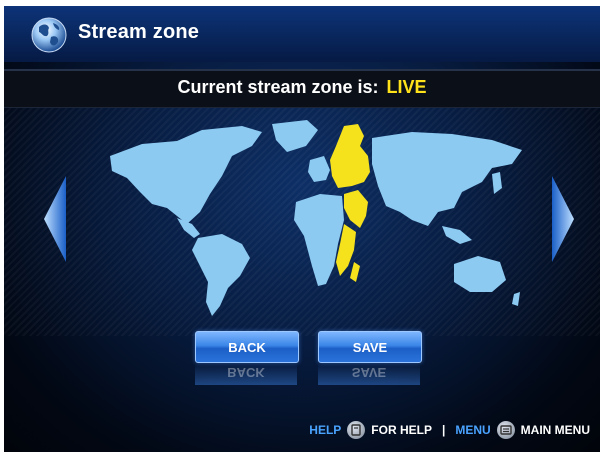 The height and width of the screenshot is (457, 604). Describe the element at coordinates (221, 275) in the screenshot. I see `map-south-america` at that location.